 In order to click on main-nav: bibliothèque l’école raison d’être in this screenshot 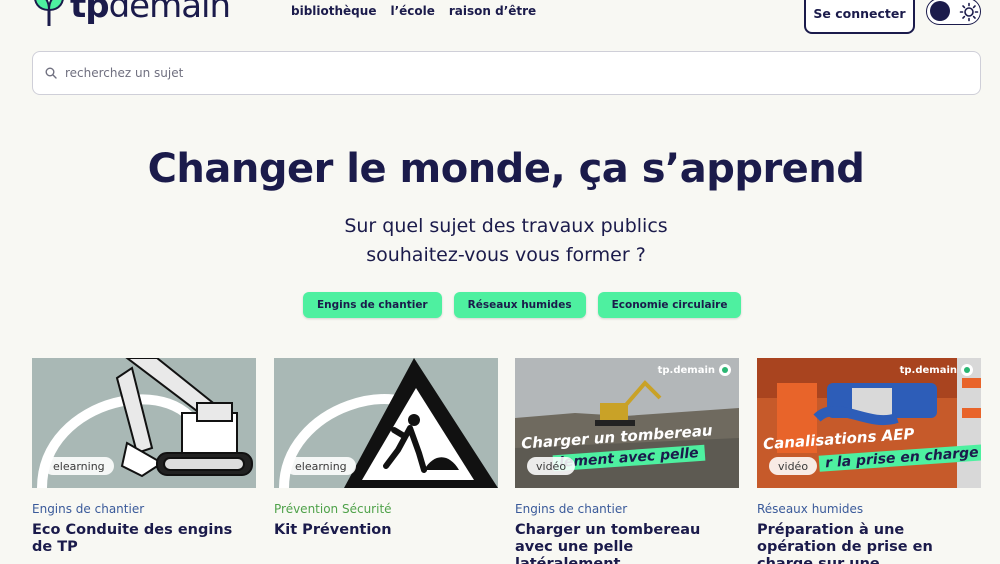, I will do `click(413, 11)`.